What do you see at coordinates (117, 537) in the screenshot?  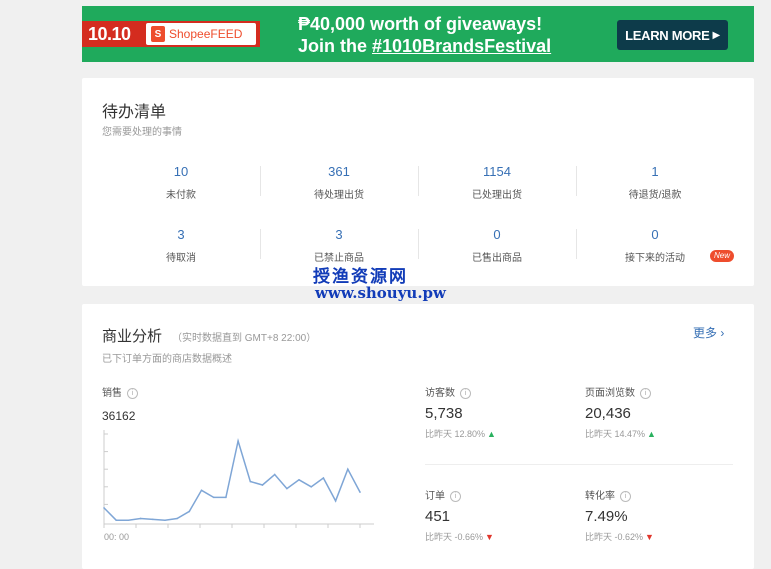 I see `time-axis-label: 00` at bounding box center [117, 537].